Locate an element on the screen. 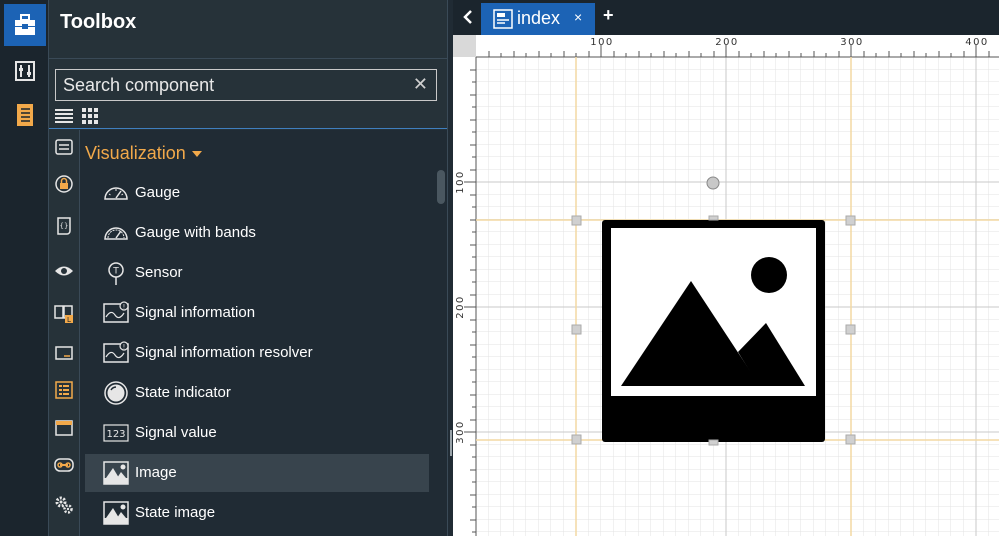  checklist-icon is located at coordinates (64, 390).